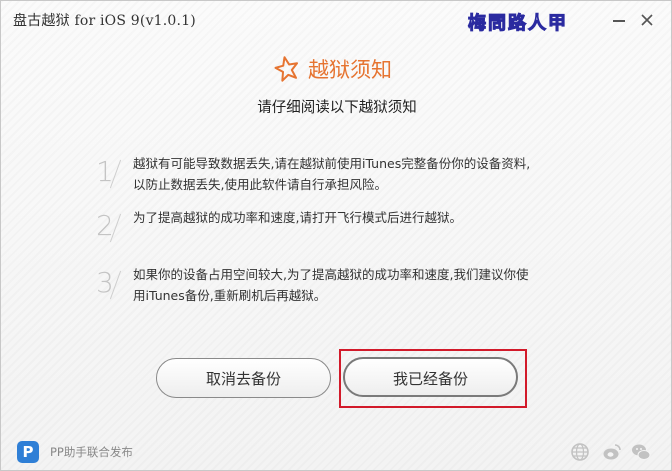  What do you see at coordinates (337, 108) in the screenshot?
I see `notice-subtitle: 请仔细阅读以下越狱须知` at bounding box center [337, 108].